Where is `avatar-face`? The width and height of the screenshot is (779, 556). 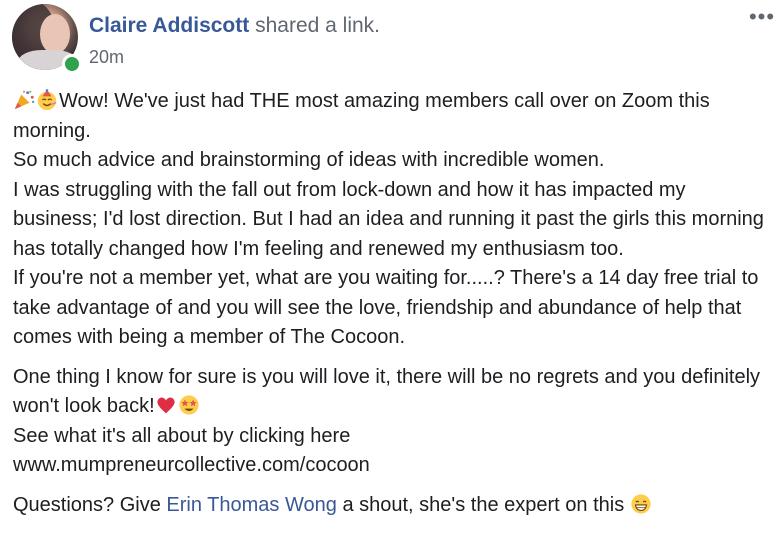
avatar-face is located at coordinates (55, 34).